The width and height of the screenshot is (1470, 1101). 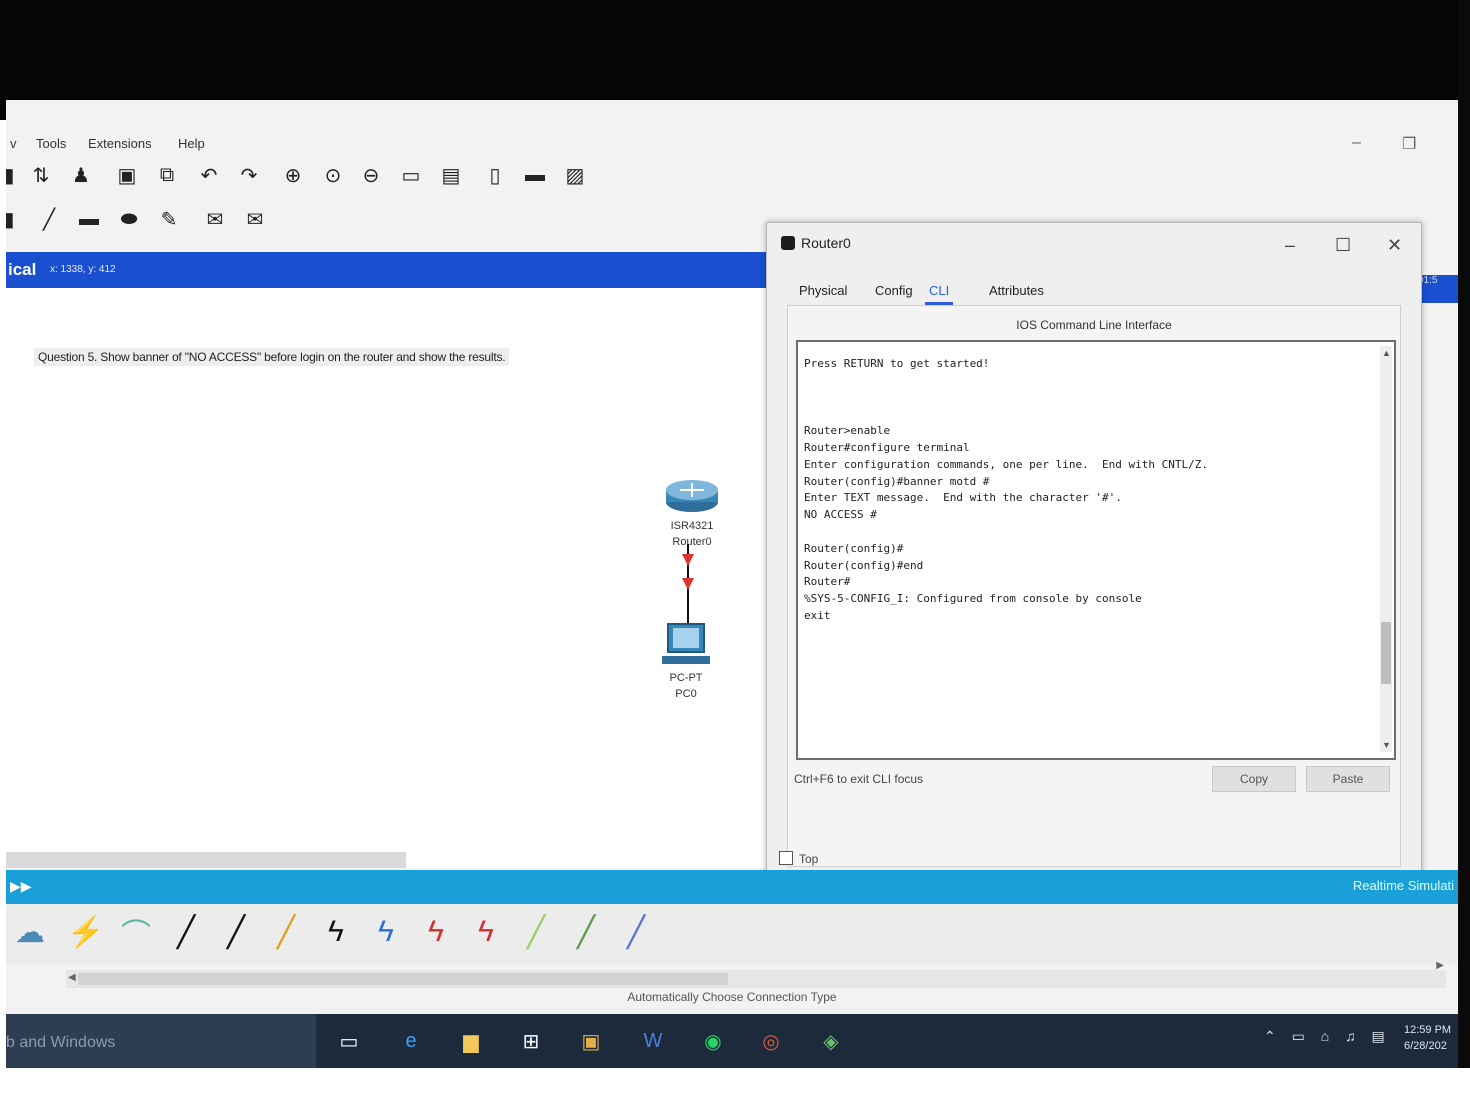 I want to click on rectangle-view-icon: ▭, so click(x=411, y=175).